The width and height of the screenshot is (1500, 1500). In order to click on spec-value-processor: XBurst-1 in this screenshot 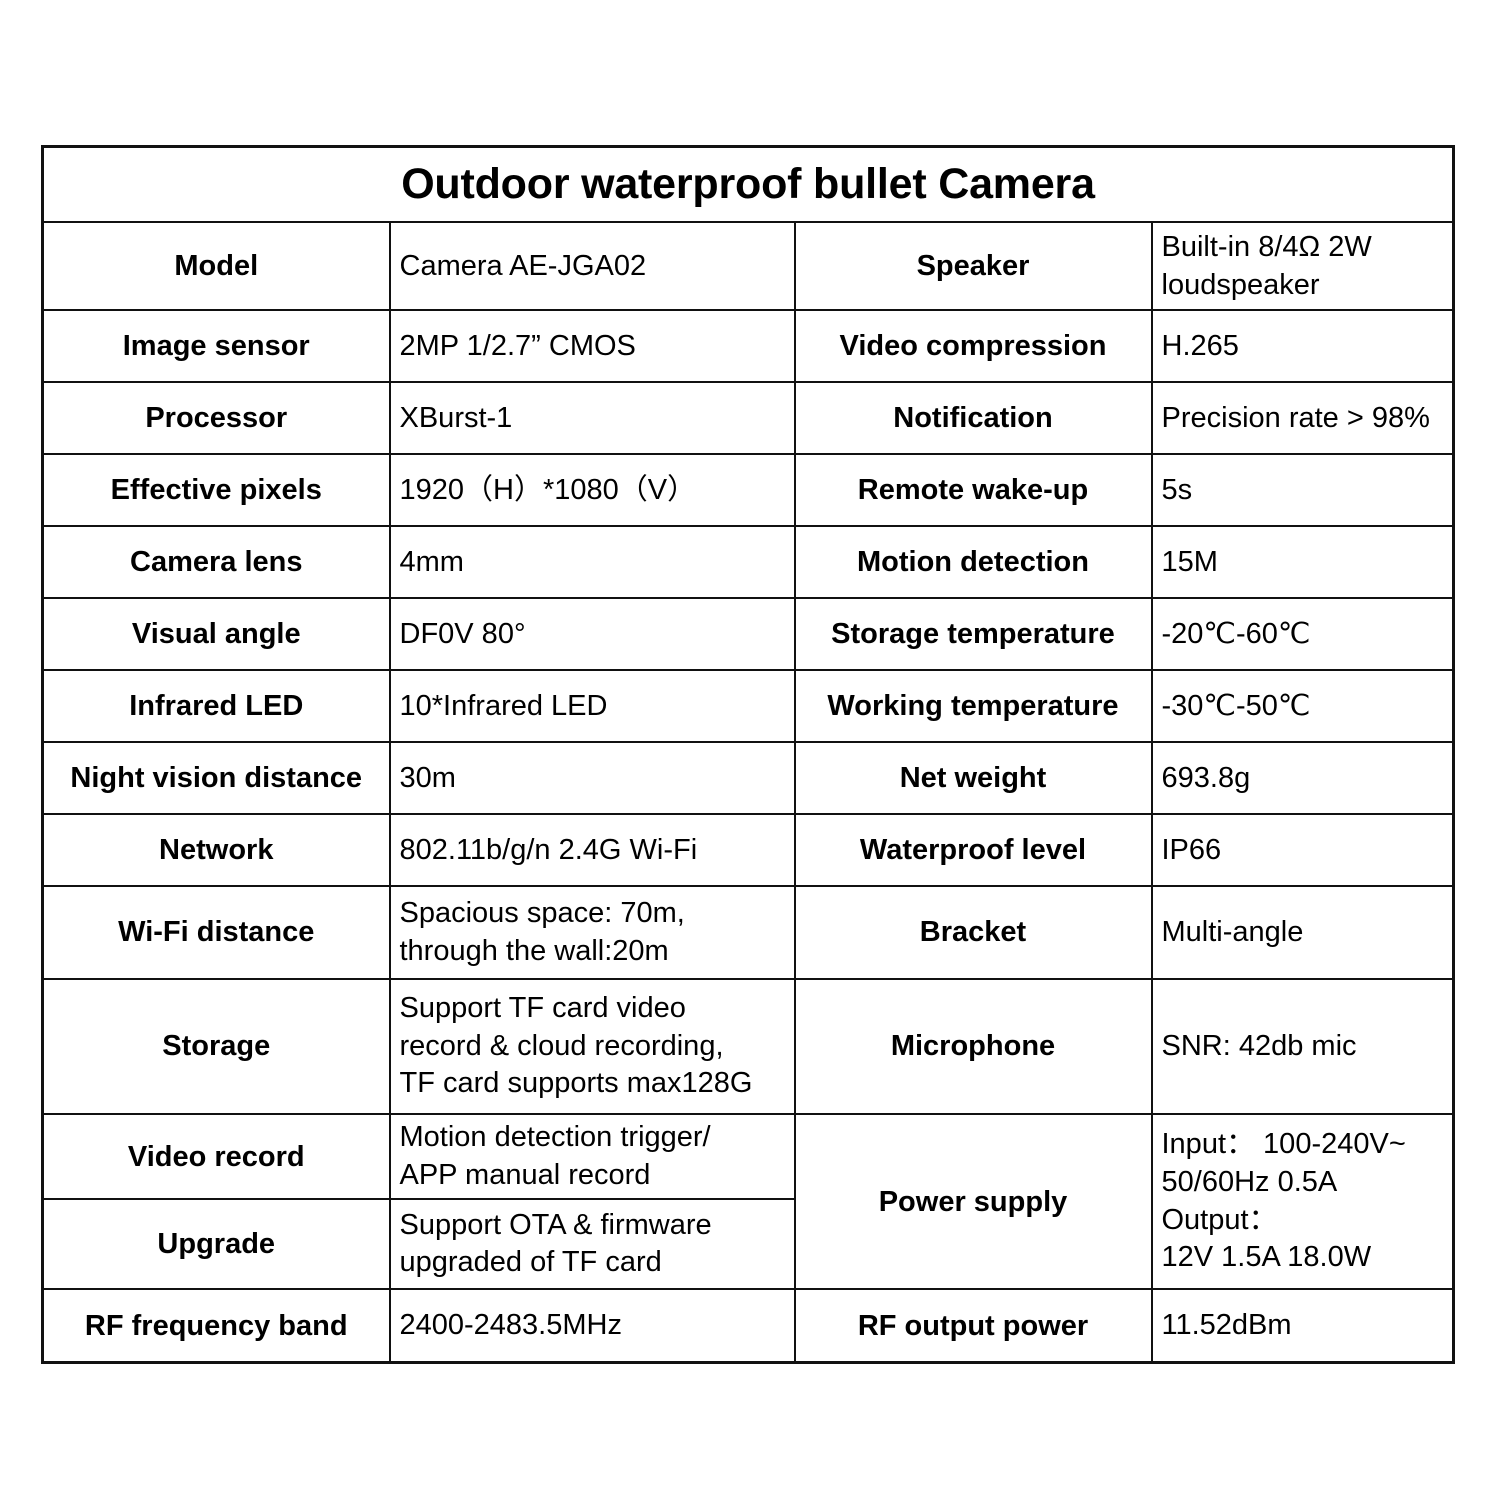, I will do `click(592, 418)`.